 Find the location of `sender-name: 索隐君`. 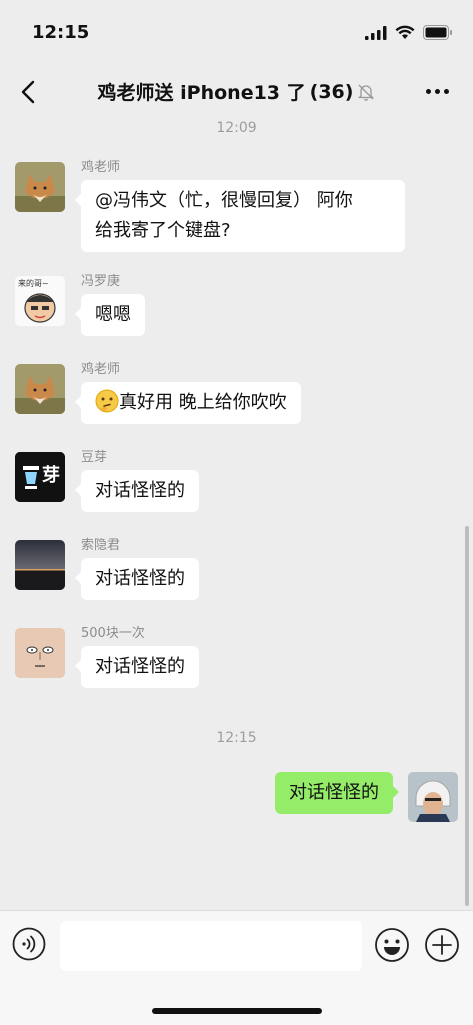

sender-name: 索隐君 is located at coordinates (101, 545).